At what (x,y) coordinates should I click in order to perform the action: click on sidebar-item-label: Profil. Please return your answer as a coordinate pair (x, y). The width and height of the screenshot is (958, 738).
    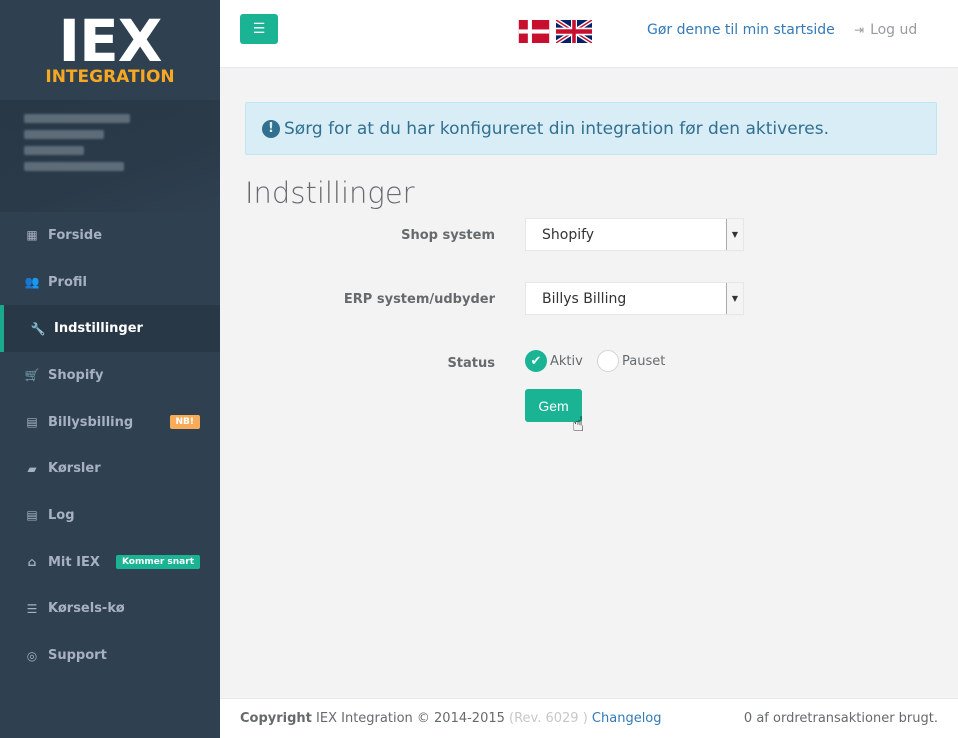
    Looking at the image, I should click on (67, 282).